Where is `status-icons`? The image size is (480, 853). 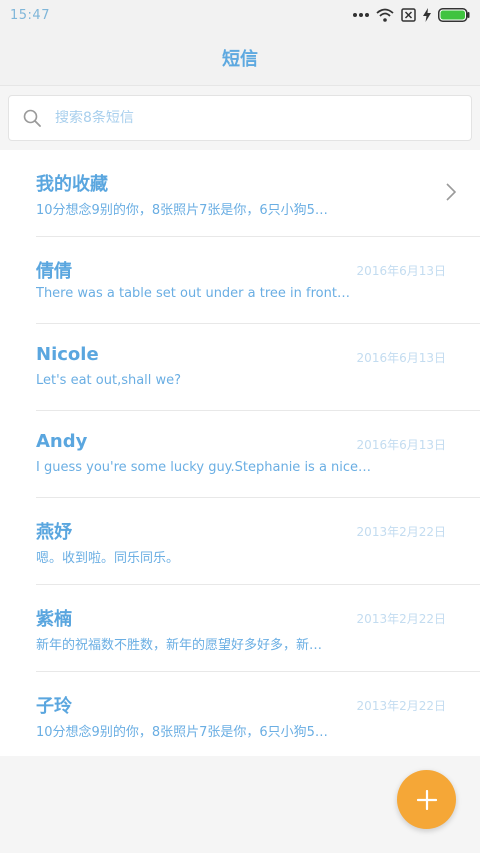
status-icons is located at coordinates (411, 15).